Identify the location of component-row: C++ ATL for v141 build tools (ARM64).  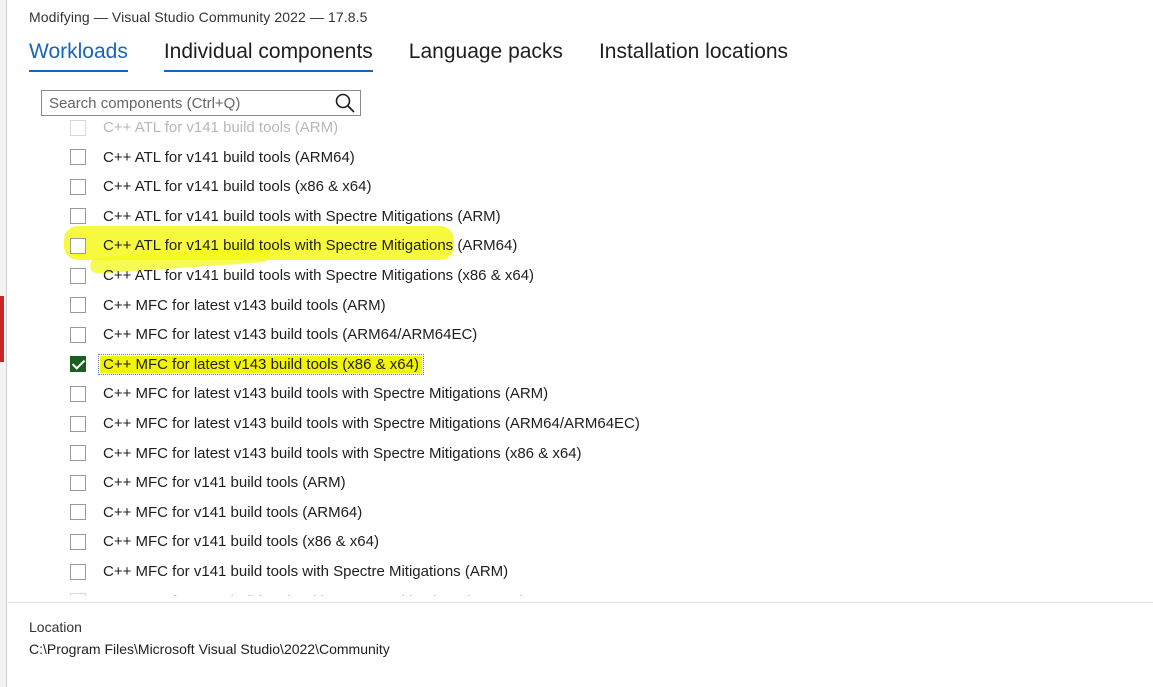
(212, 157).